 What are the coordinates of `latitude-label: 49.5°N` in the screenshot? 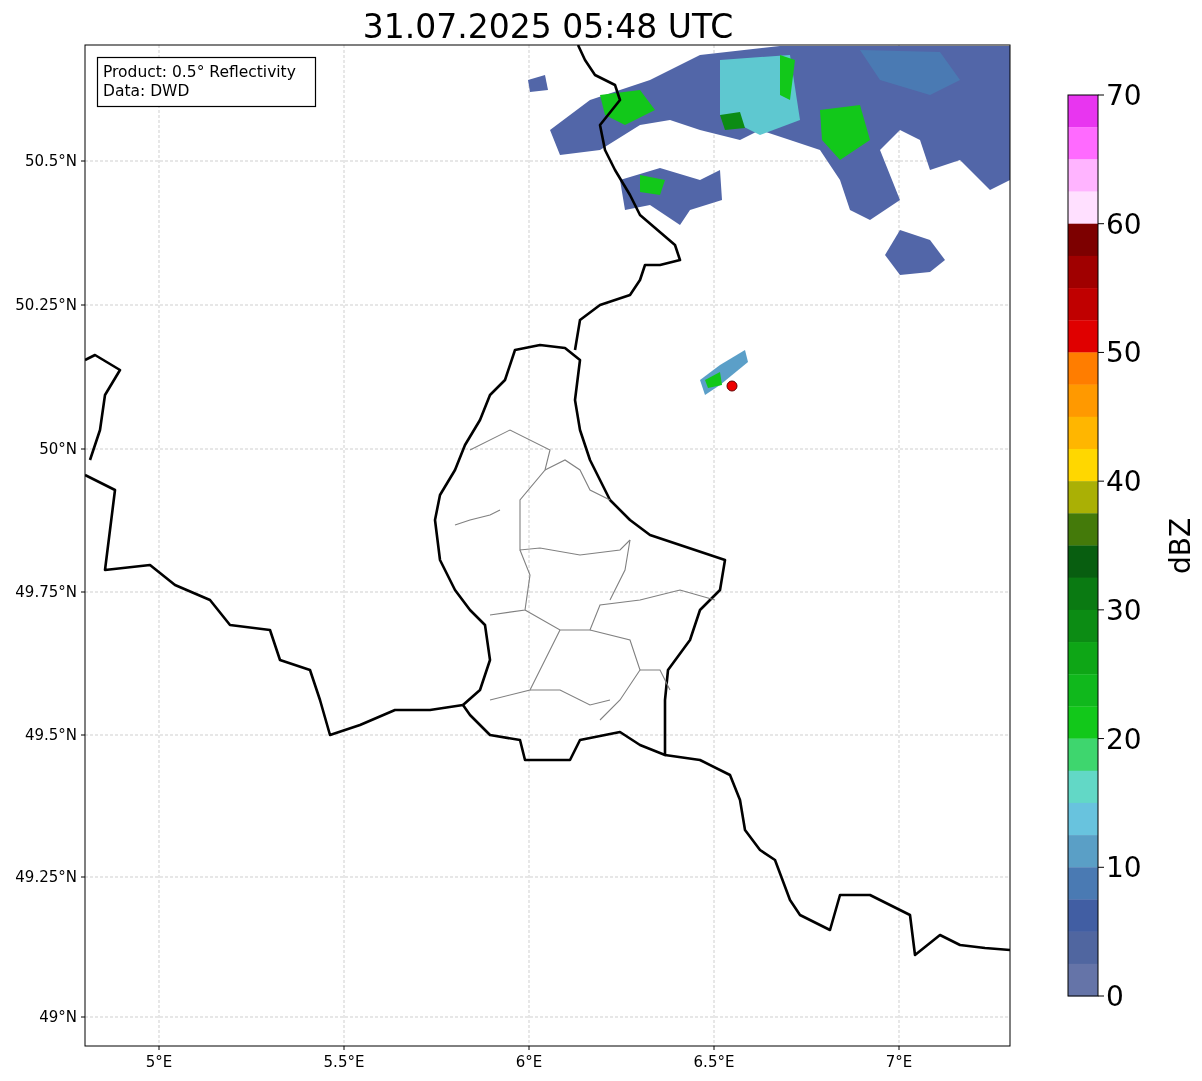 It's located at (50, 735).